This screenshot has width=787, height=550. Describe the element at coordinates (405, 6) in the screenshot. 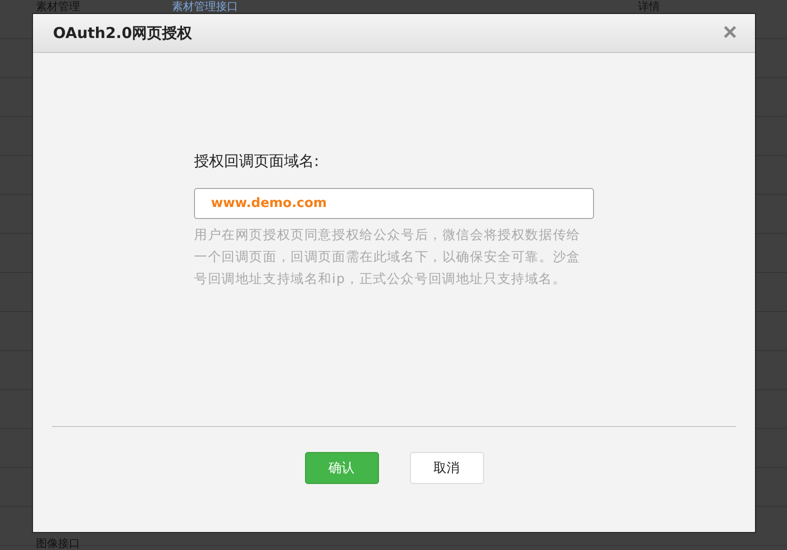

I see `link: 素材管理接口` at that location.